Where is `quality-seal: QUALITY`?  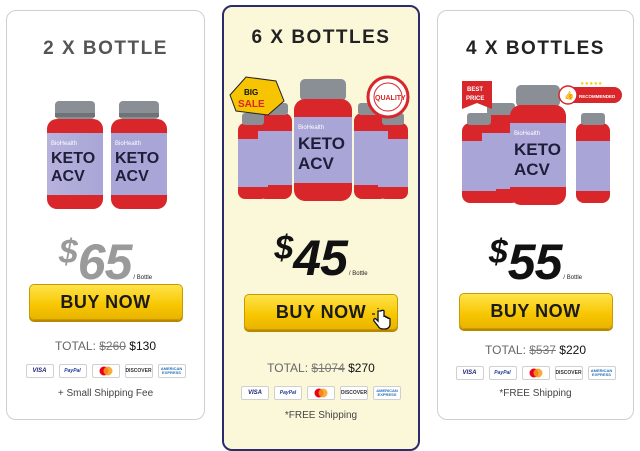 quality-seal: QUALITY is located at coordinates (388, 97).